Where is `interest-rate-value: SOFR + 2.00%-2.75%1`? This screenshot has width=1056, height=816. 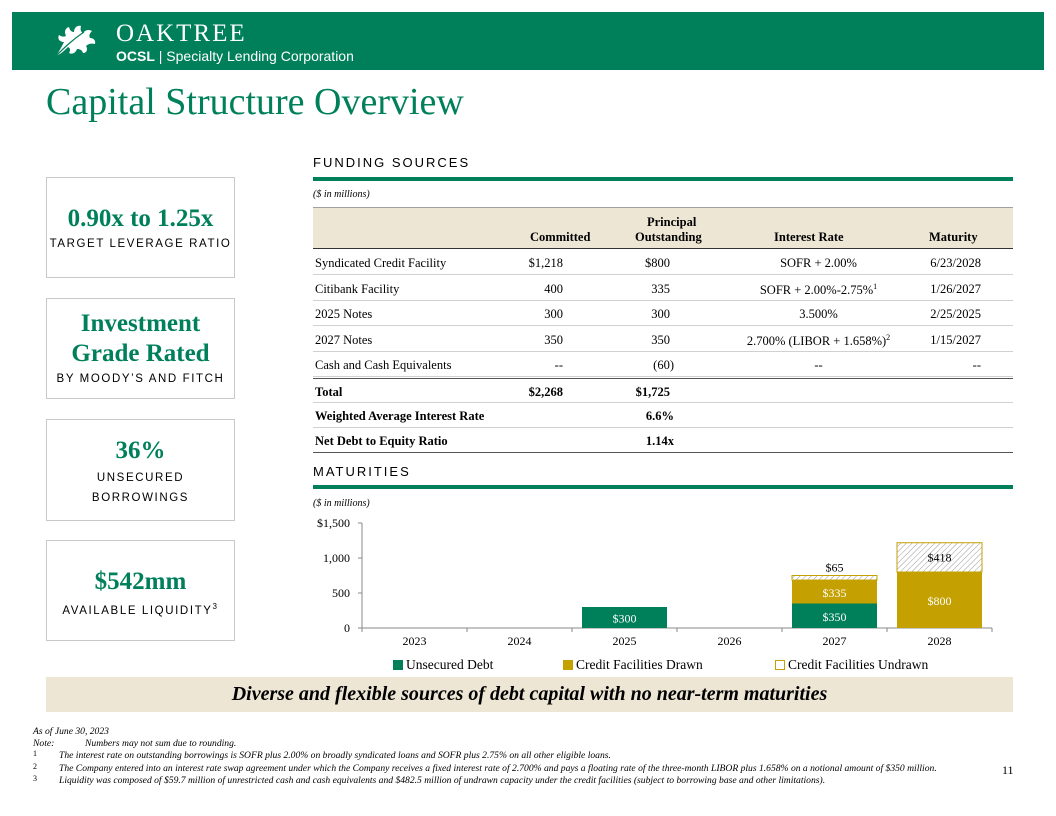 interest-rate-value: SOFR + 2.00%-2.75%1 is located at coordinates (818, 290).